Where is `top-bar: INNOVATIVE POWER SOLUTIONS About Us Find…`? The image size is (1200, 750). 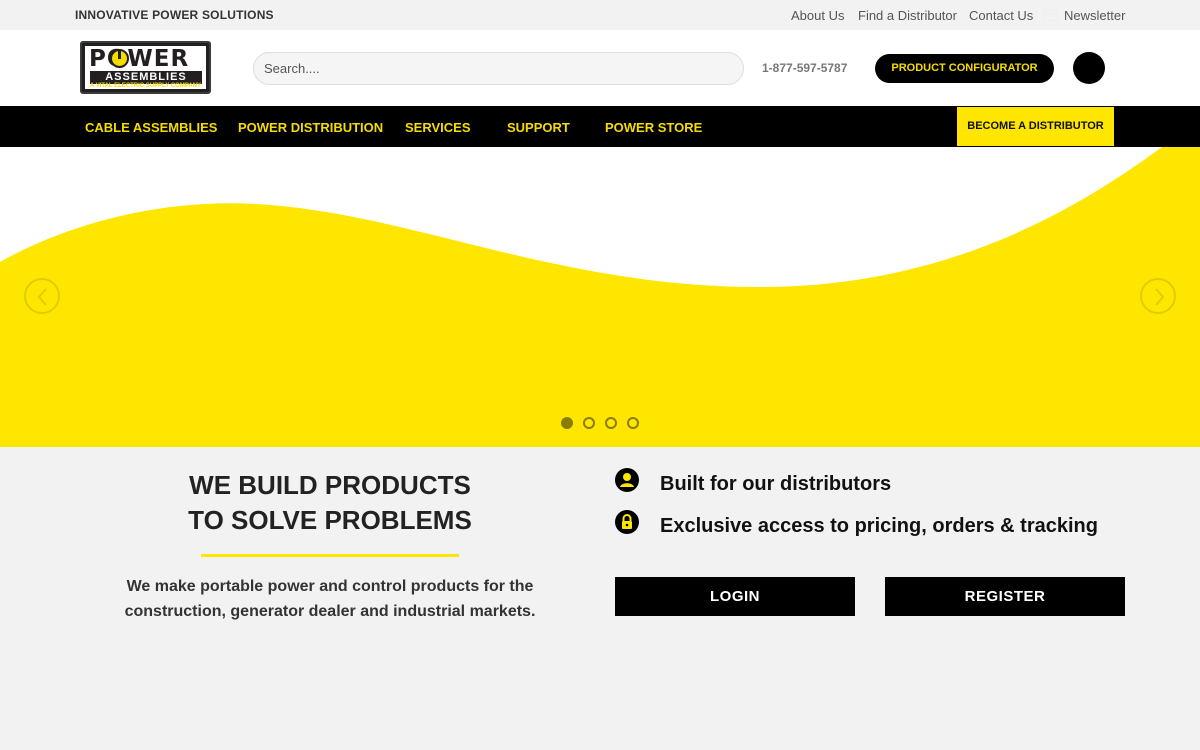 top-bar: INNOVATIVE POWER SOLUTIONS About Us Find… is located at coordinates (600, 15).